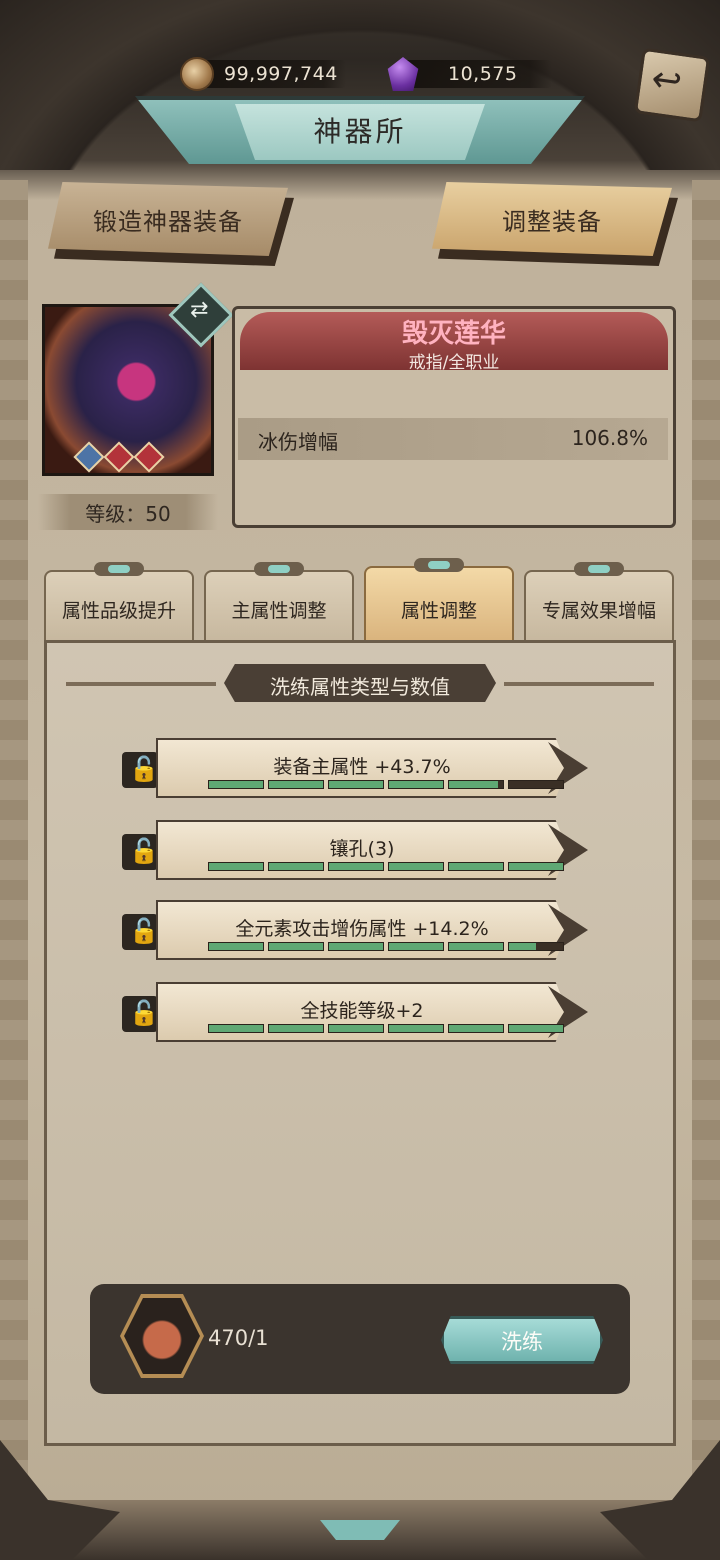 The width and height of the screenshot is (720, 1560). What do you see at coordinates (552, 222) in the screenshot?
I see `adjust-equipment-label: 调整装备` at bounding box center [552, 222].